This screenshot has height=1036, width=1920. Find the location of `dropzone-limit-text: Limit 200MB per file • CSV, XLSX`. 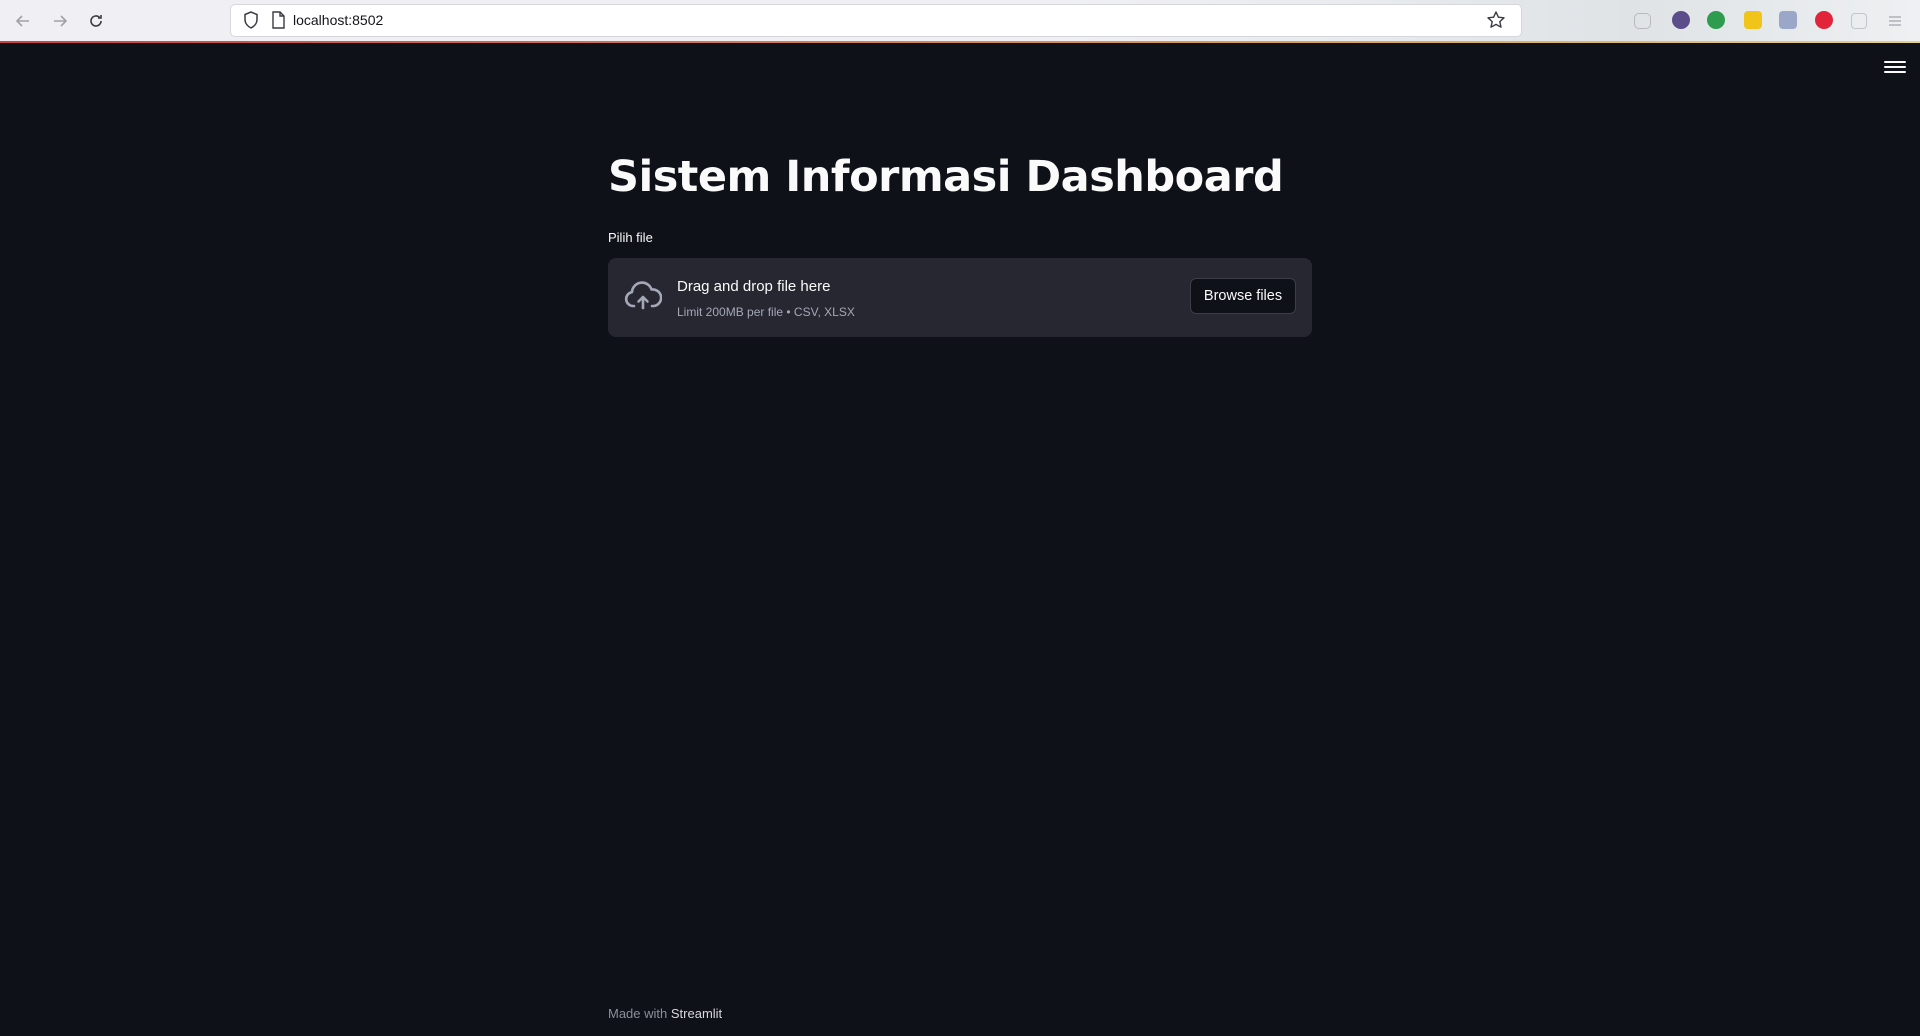

dropzone-limit-text: Limit 200MB per file • CSV, XLSX is located at coordinates (766, 312).